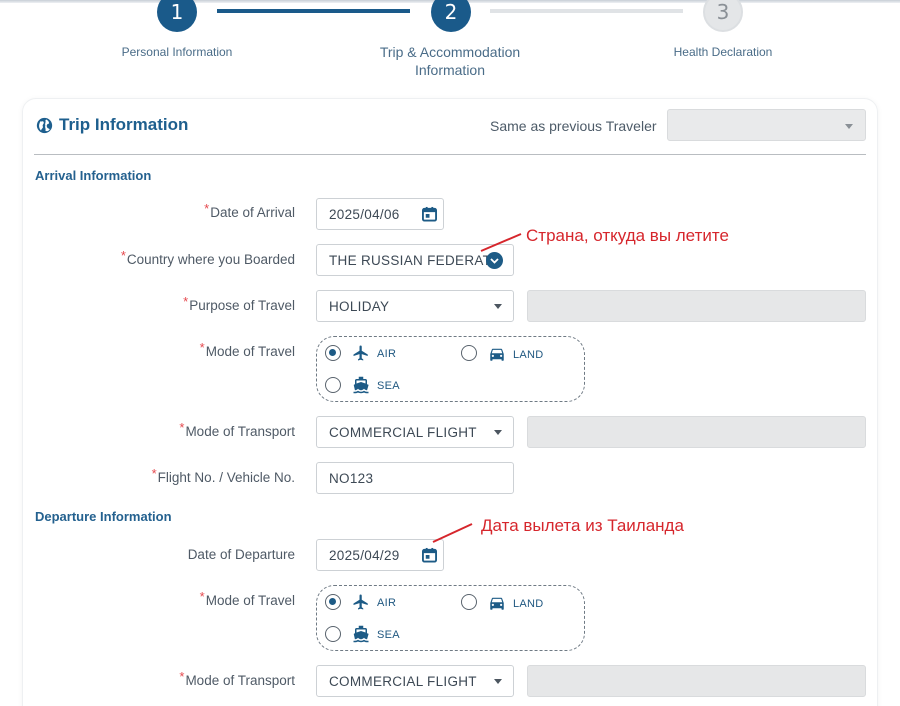  What do you see at coordinates (450, 154) in the screenshot?
I see `header-divider` at bounding box center [450, 154].